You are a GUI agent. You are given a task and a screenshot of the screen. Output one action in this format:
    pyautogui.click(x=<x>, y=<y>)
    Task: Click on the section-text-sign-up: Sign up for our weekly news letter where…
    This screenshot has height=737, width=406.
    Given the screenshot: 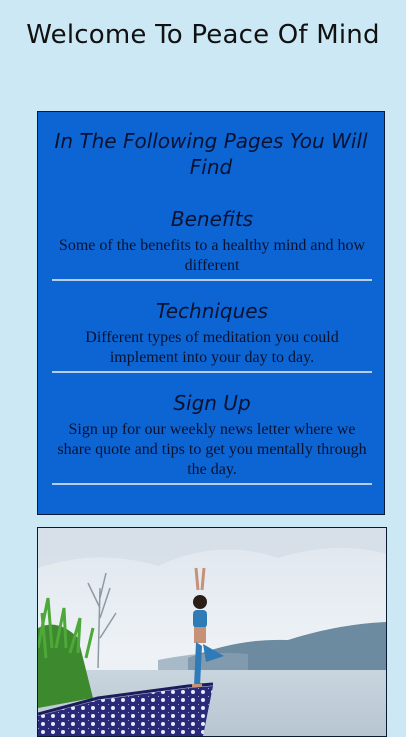 What is the action you would take?
    pyautogui.click(x=212, y=449)
    